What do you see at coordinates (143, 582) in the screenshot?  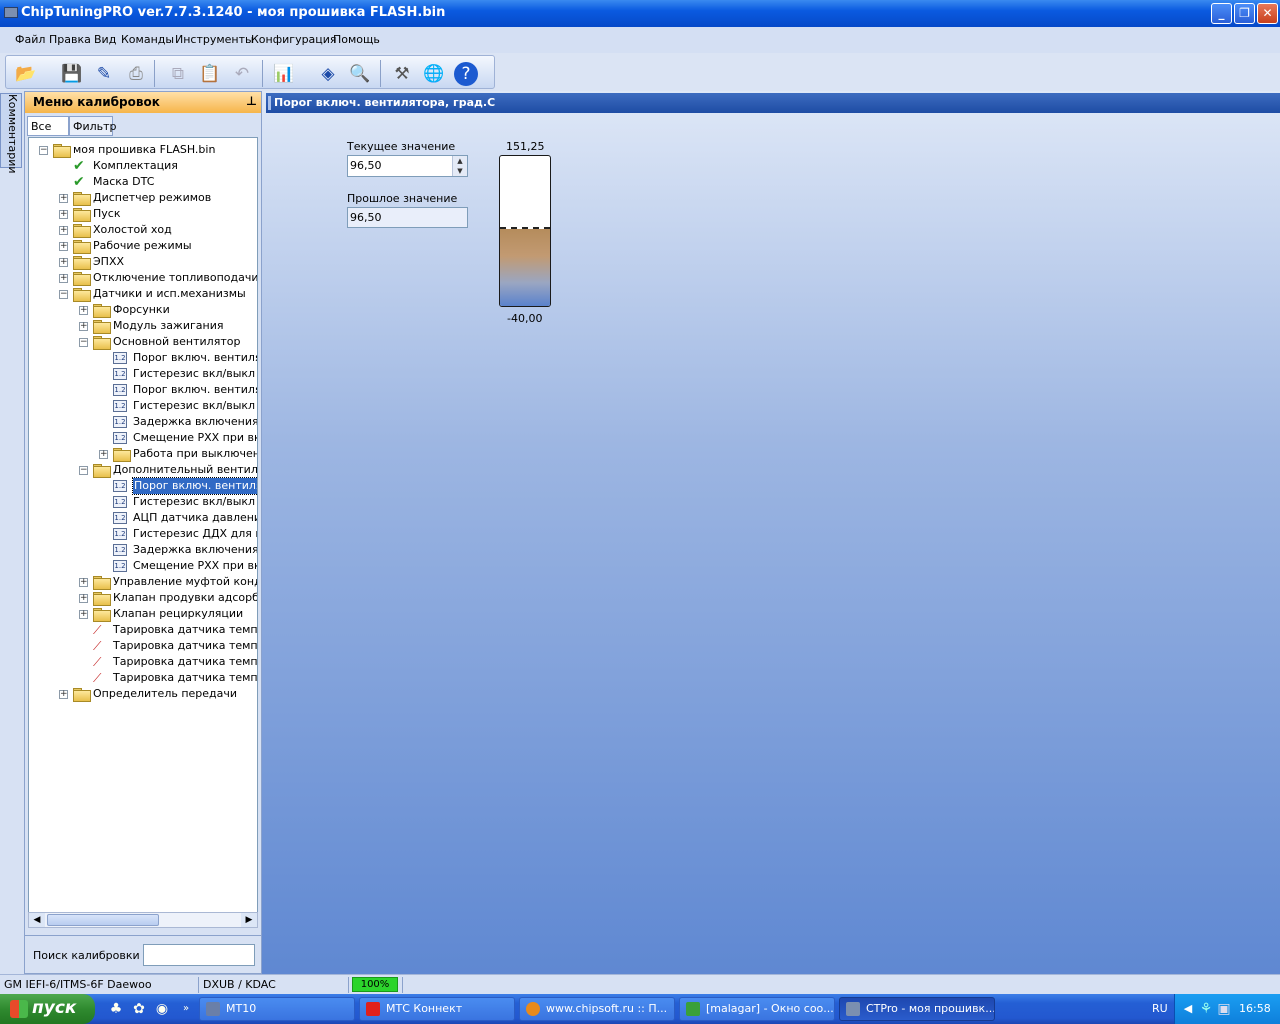 I see `tree-item: + Управление муфтой кондиц` at bounding box center [143, 582].